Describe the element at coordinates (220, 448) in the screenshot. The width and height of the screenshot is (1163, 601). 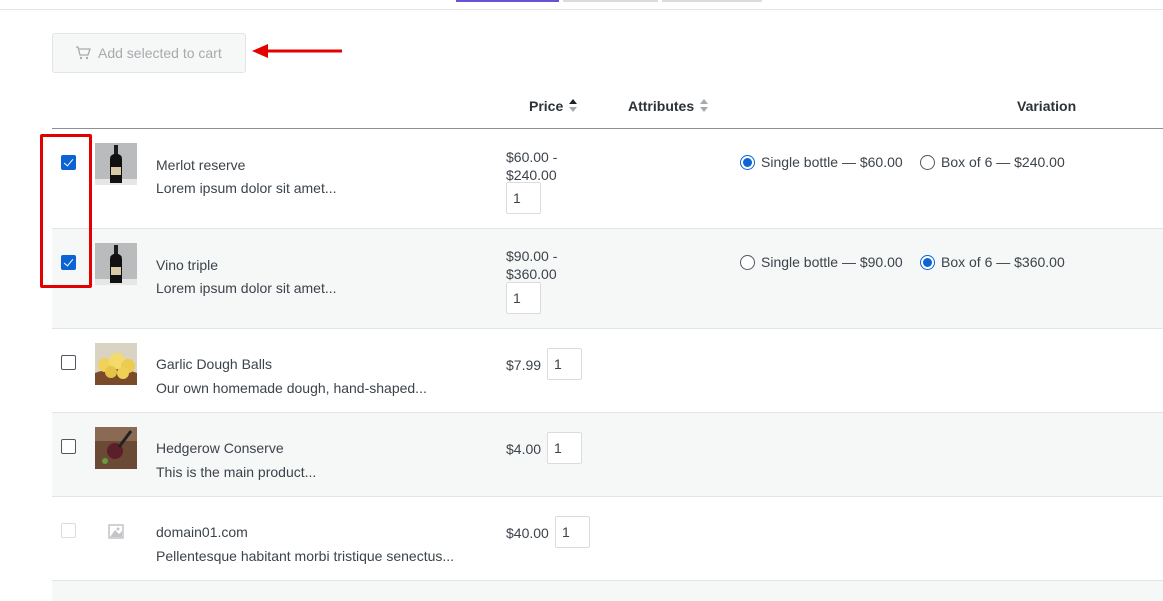
I see `product-name: Hedgerow Conserve` at that location.